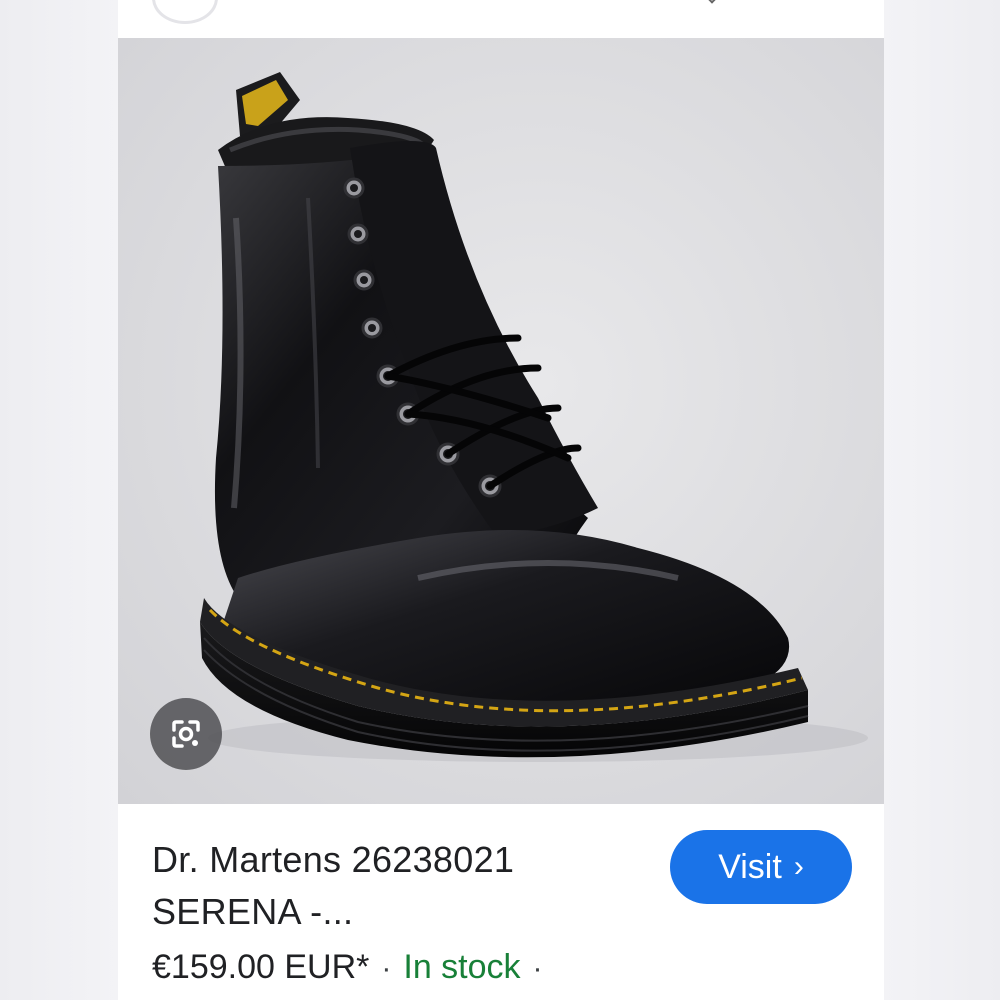  Describe the element at coordinates (333, 859) in the screenshot. I see `product-title-line-1: Dr. Martens 26238021` at that location.